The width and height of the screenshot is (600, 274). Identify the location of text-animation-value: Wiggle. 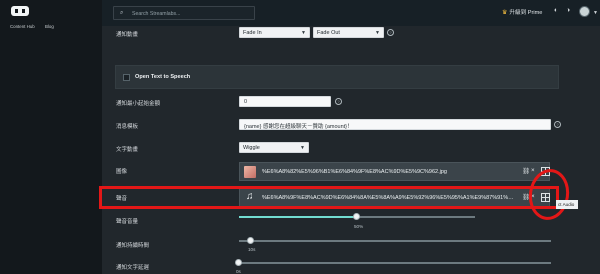
(251, 148).